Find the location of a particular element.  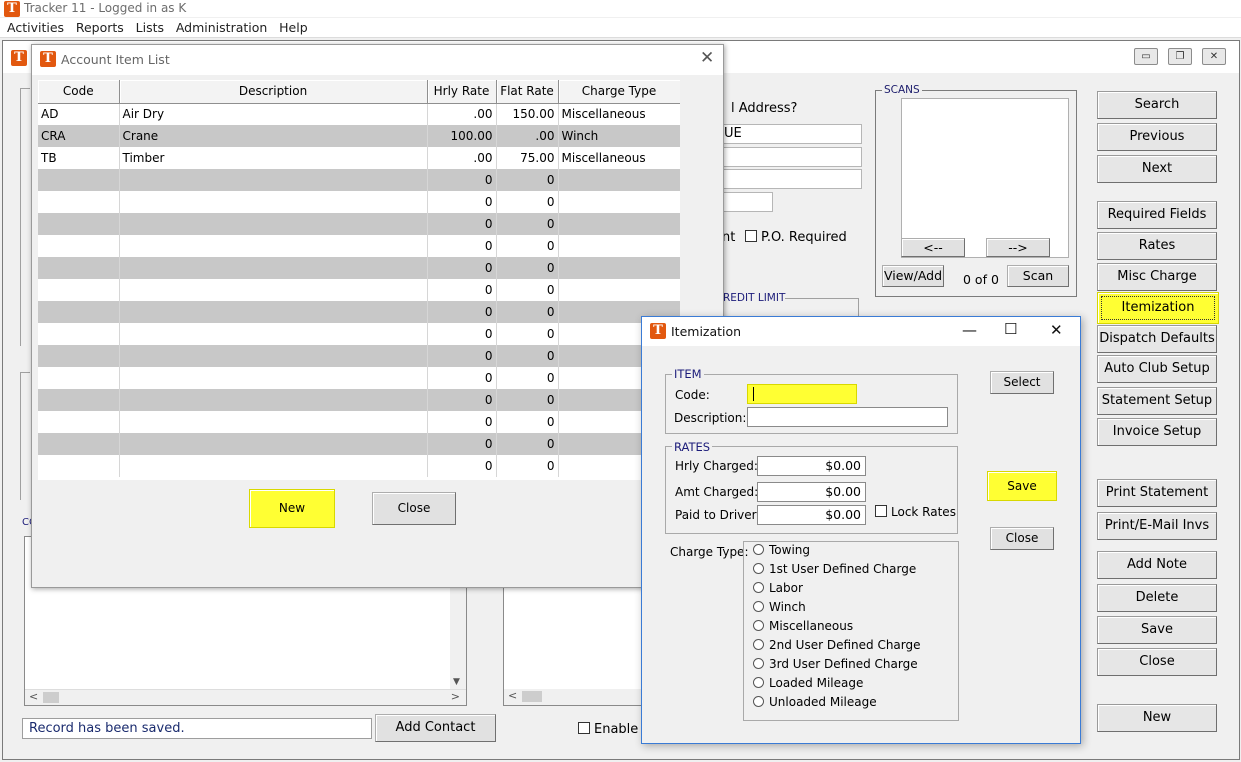

misc-charge-button: Misc Charge is located at coordinates (1157, 277).